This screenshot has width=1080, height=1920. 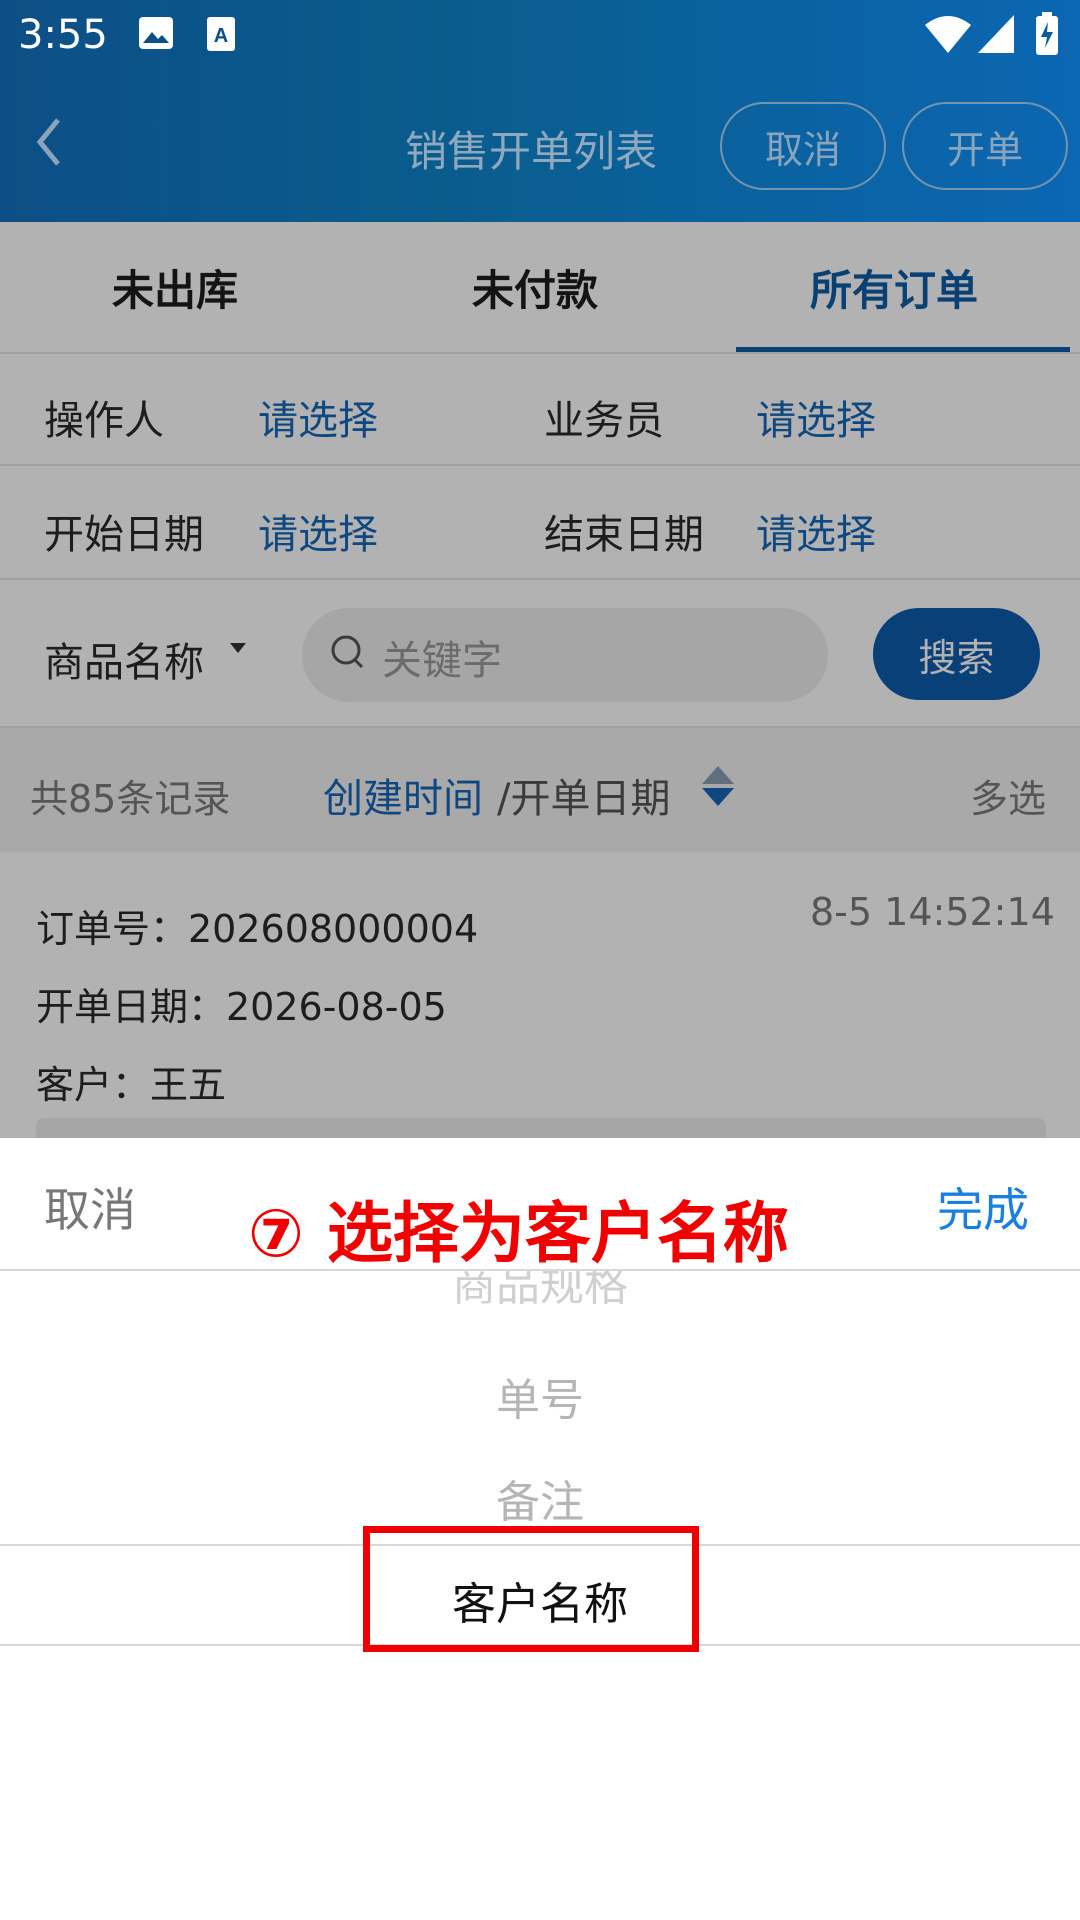 I want to click on gallery-icon, so click(x=156, y=37).